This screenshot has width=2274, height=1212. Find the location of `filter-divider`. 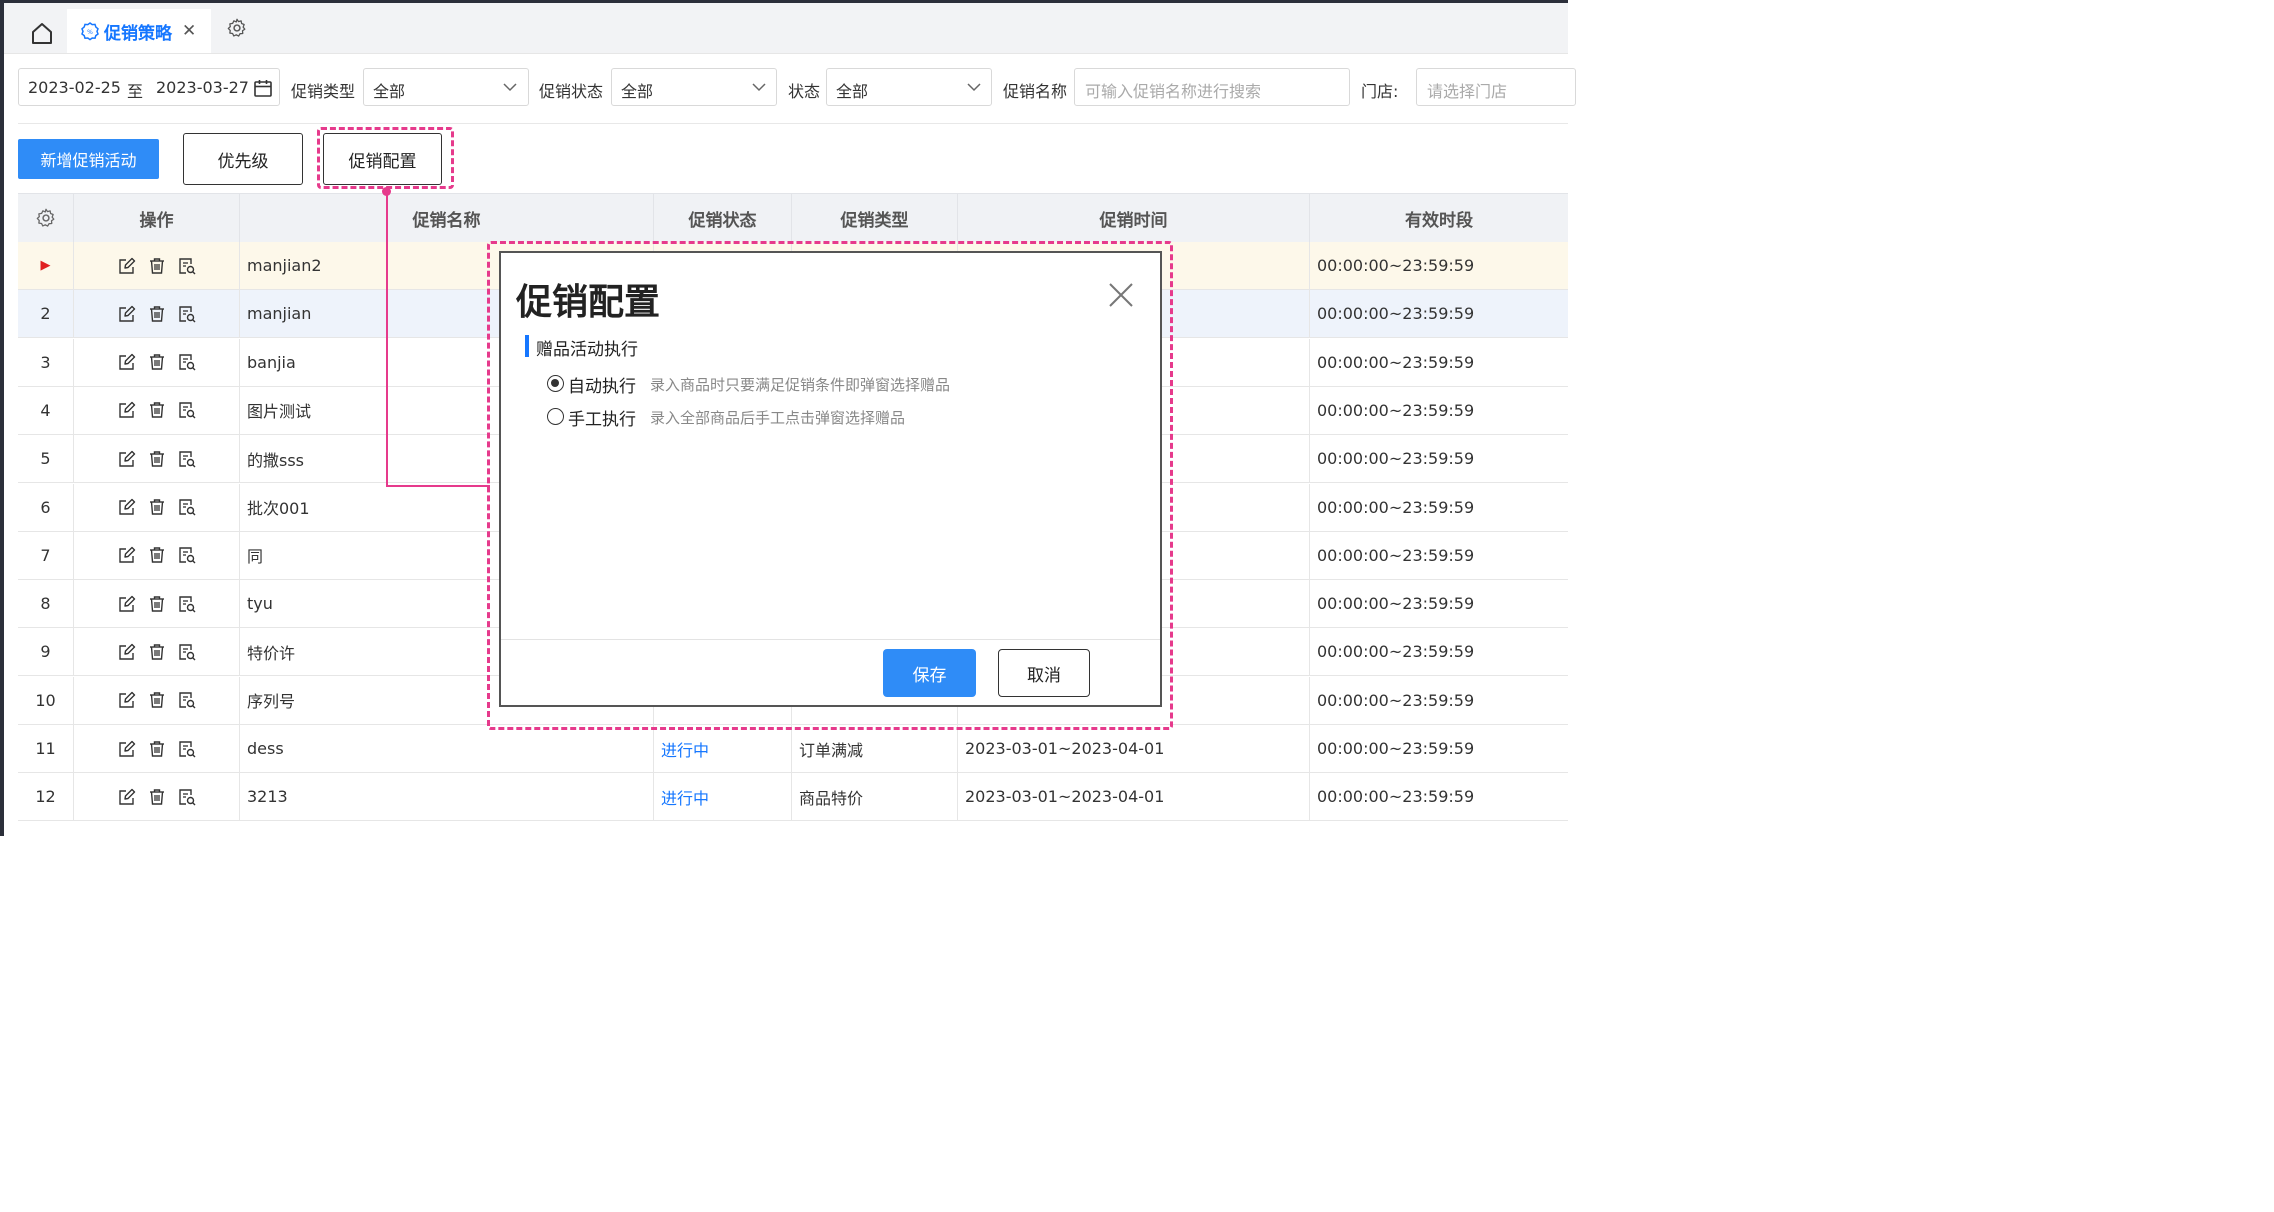

filter-divider is located at coordinates (793, 123).